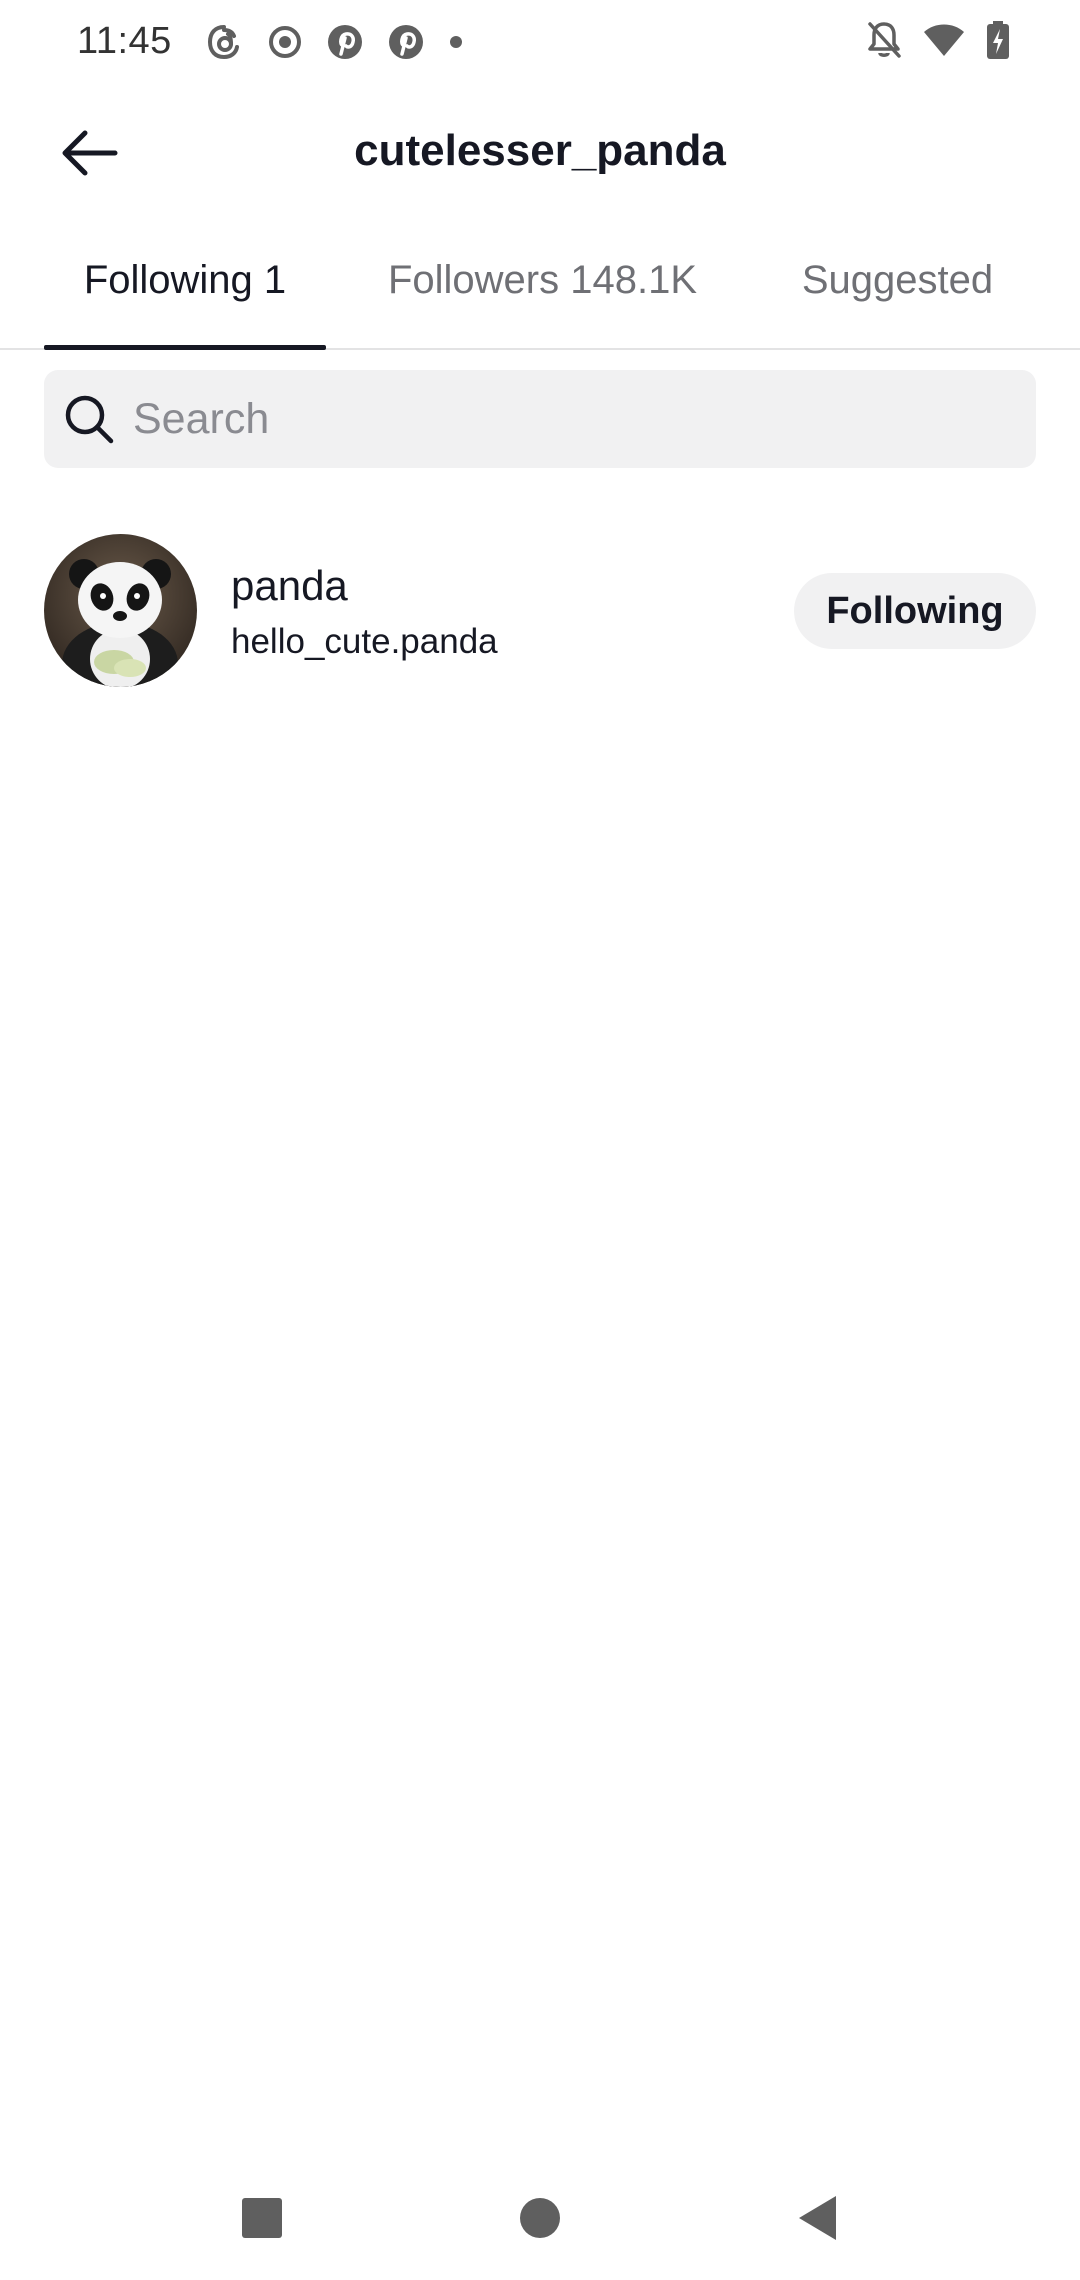  What do you see at coordinates (224, 42) in the screenshot?
I see `threads-icon` at bounding box center [224, 42].